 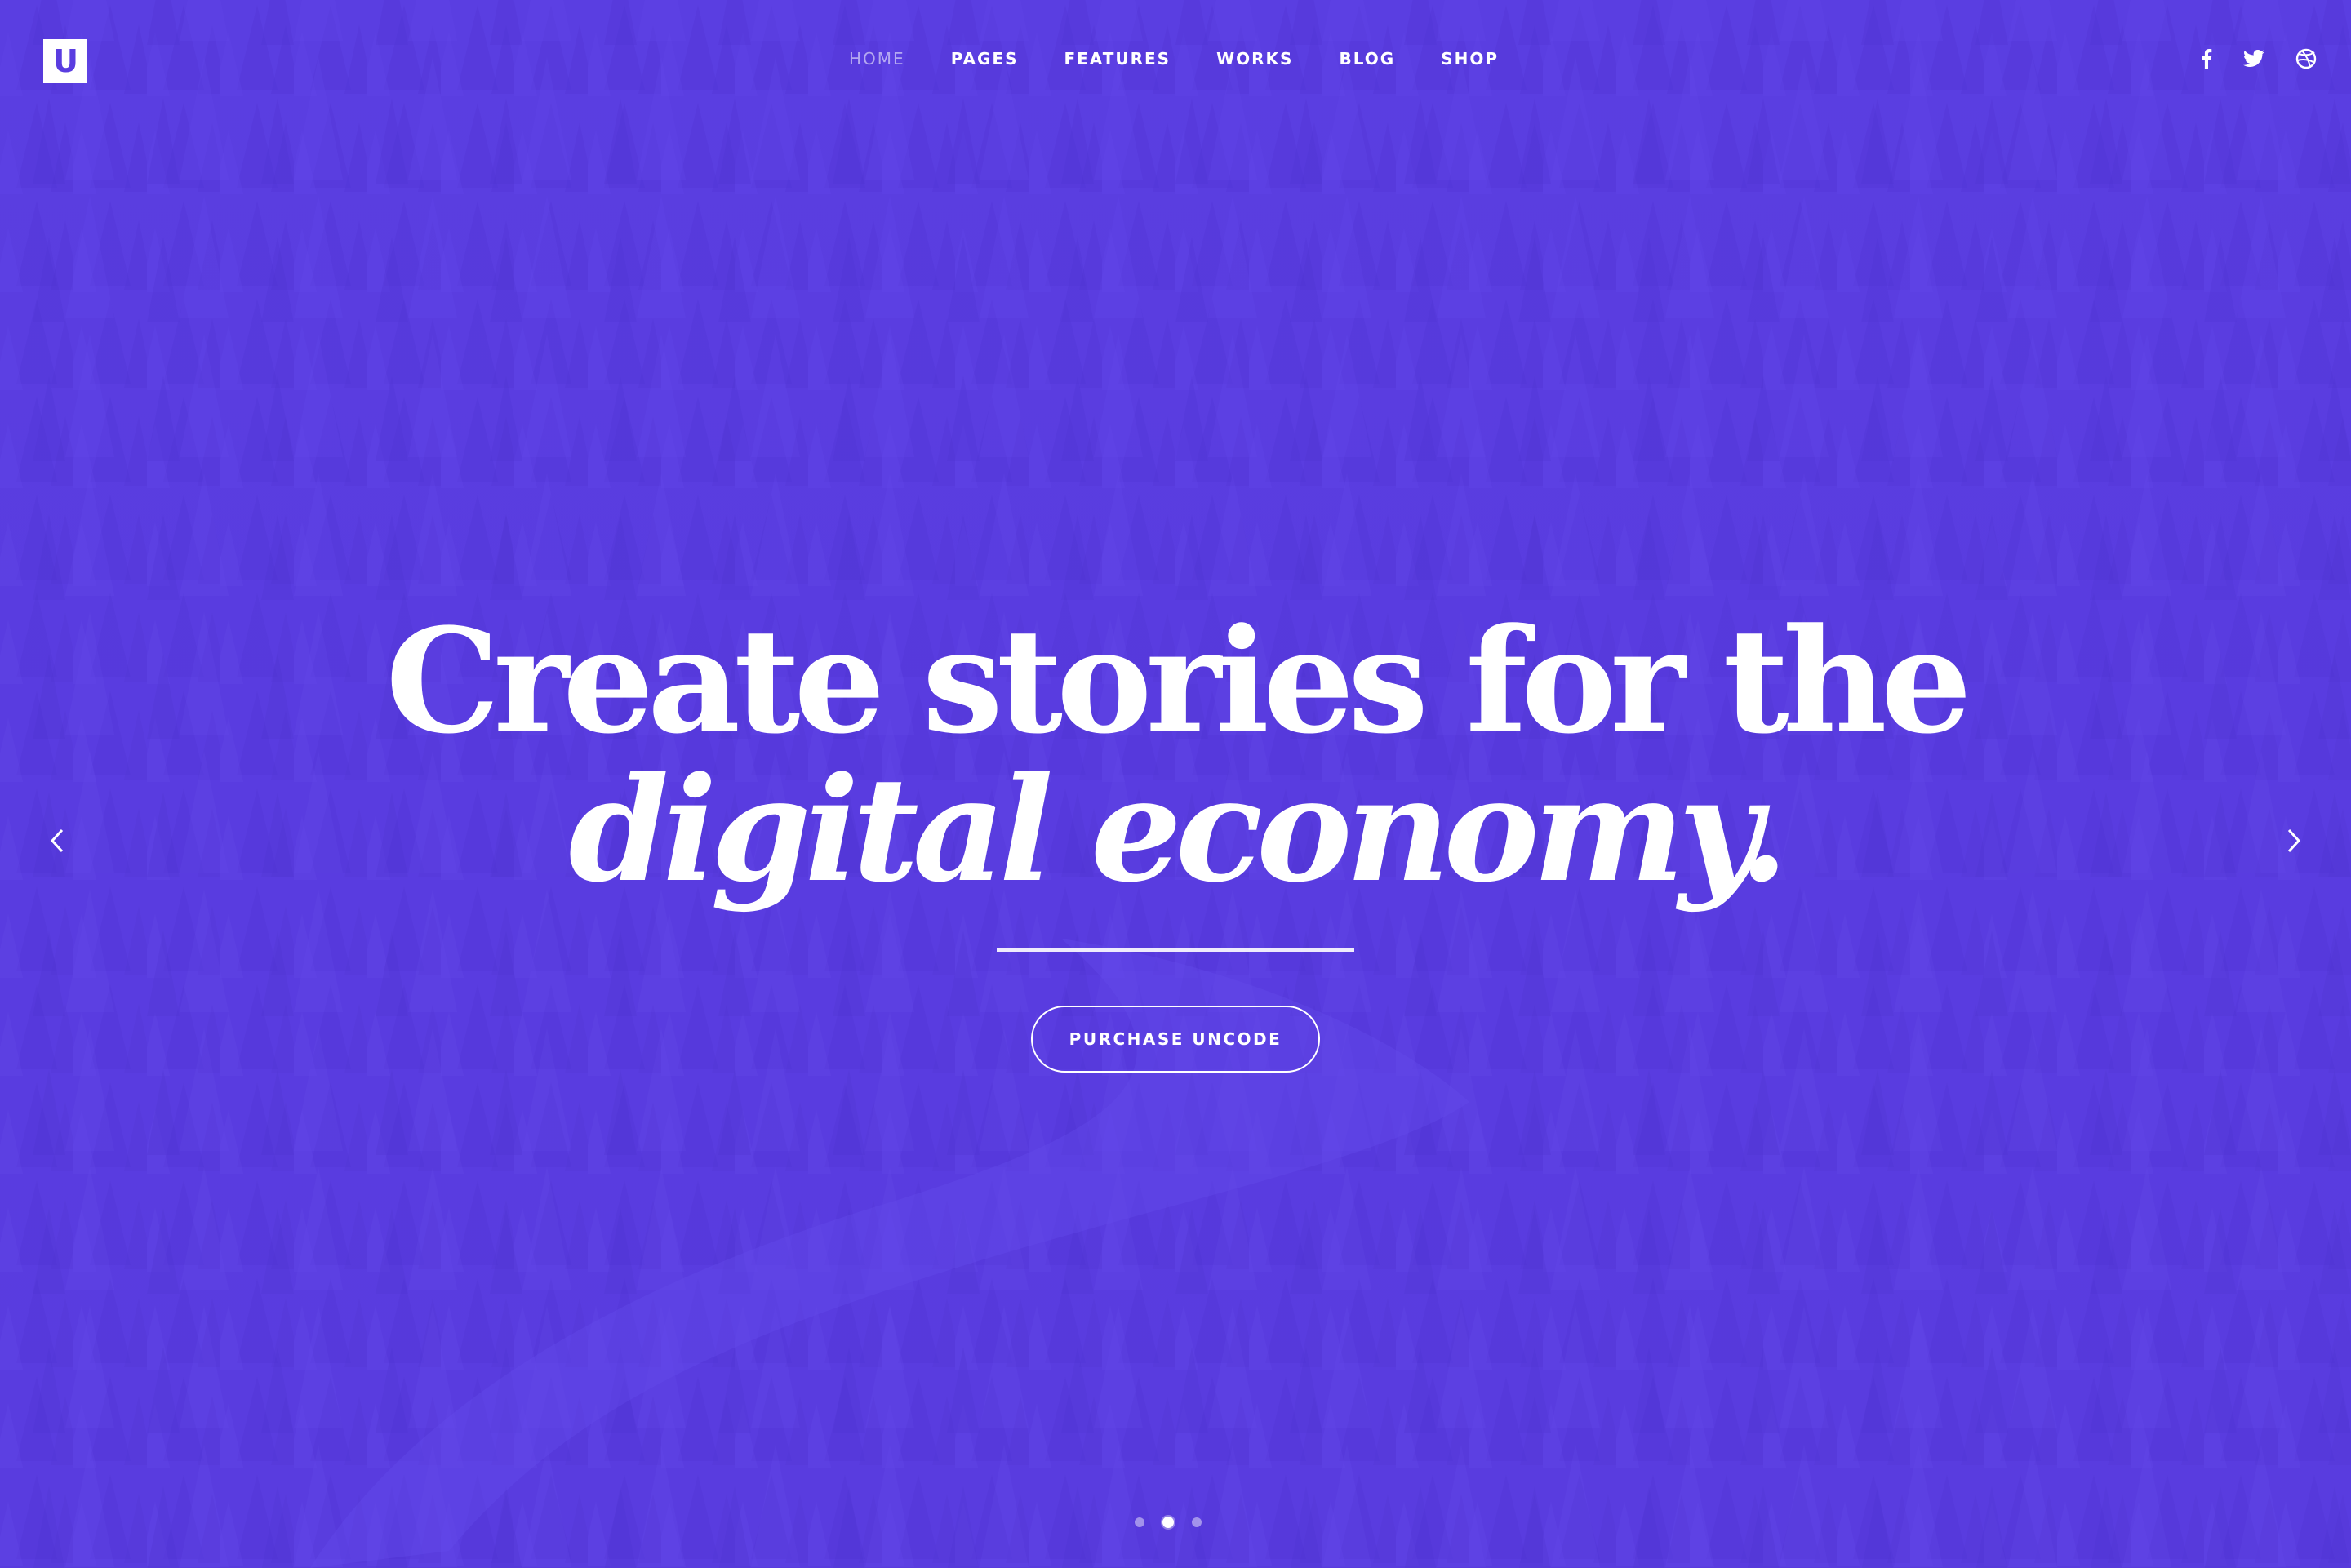 What do you see at coordinates (1175, 1040) in the screenshot?
I see `purchase-uncode-button: PURCHASE UNCODE` at bounding box center [1175, 1040].